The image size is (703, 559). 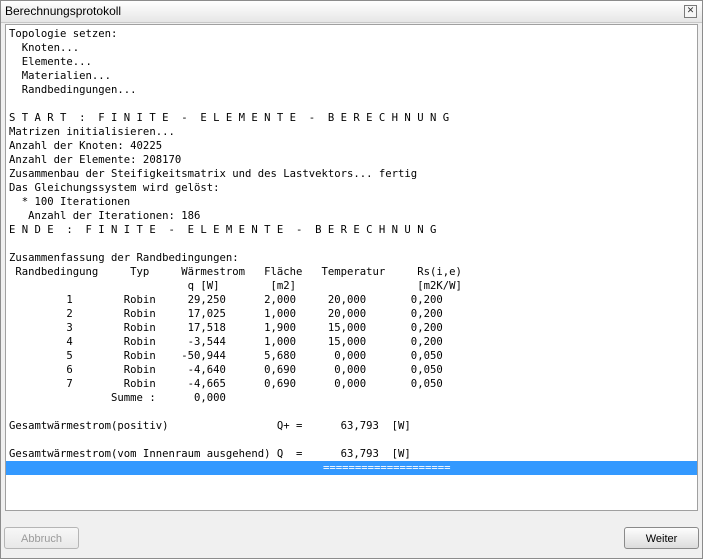 I want to click on log-line: 6 Robin -4,640 0,690 0,000 0,050, so click(x=226, y=370).